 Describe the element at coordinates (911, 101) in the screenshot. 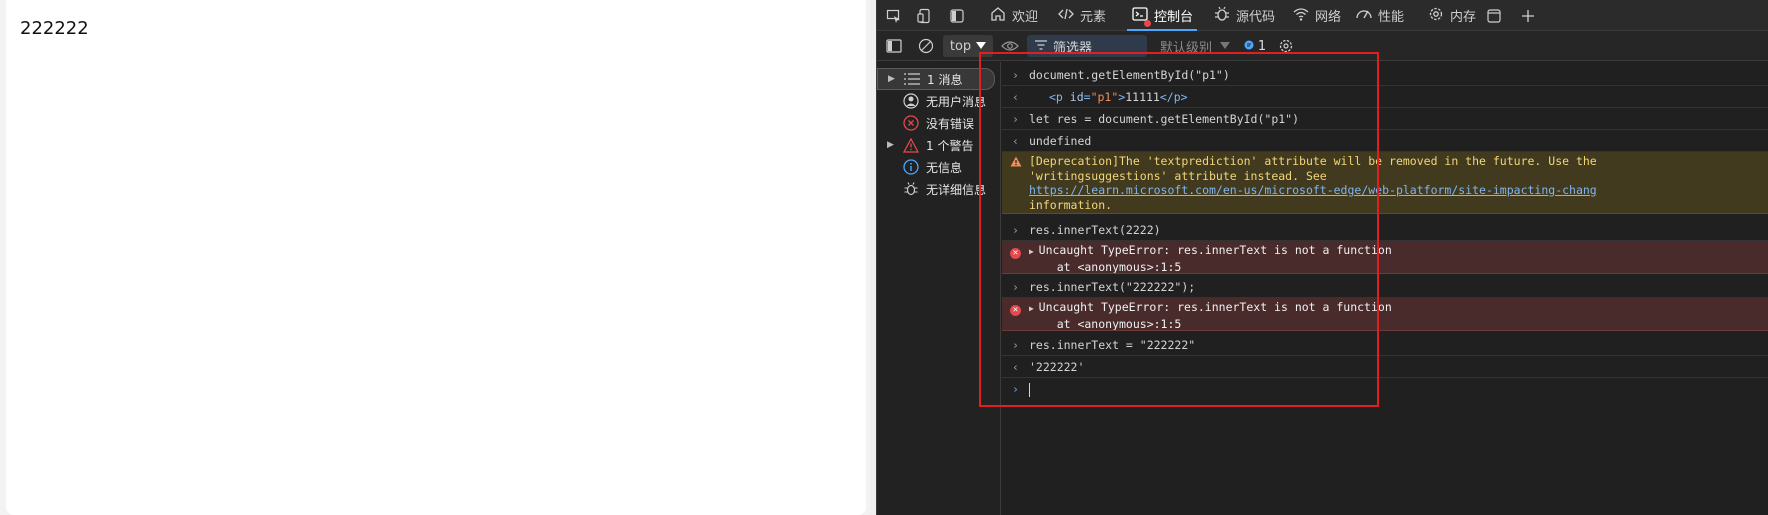

I see `user-icon` at that location.